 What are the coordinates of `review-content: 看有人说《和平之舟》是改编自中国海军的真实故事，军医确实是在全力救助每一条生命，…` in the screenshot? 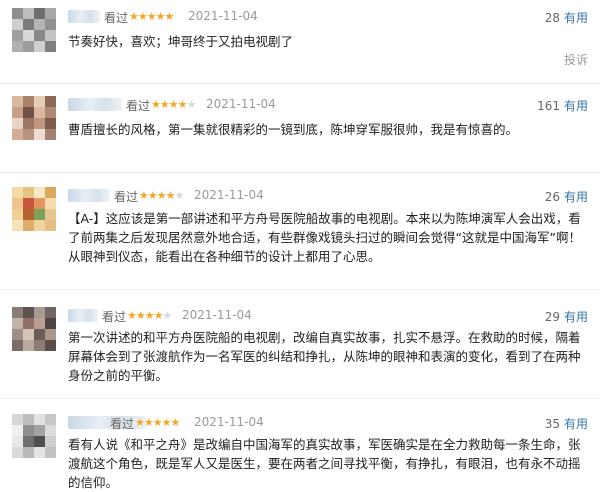 It's located at (324, 463).